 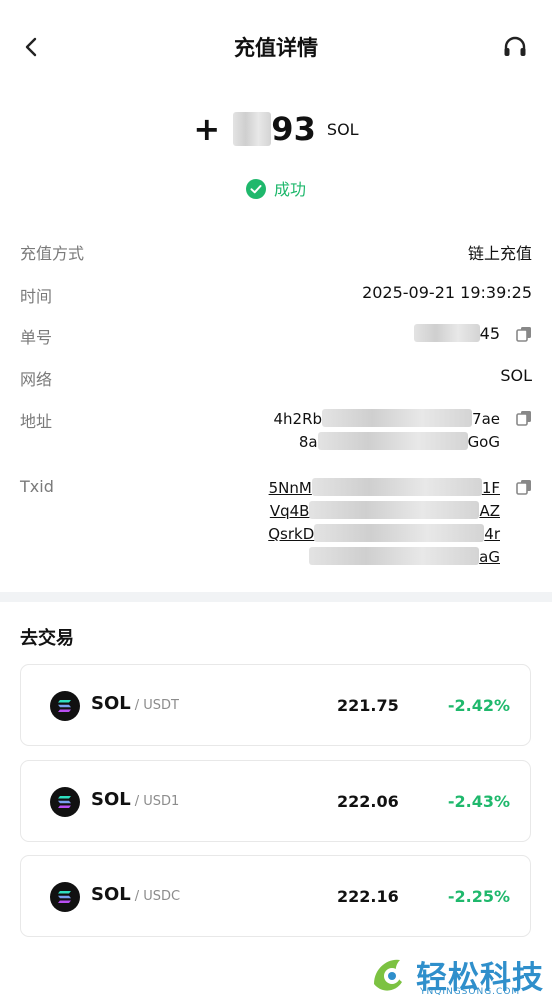 I want to click on amount-sign: +, so click(x=207, y=129).